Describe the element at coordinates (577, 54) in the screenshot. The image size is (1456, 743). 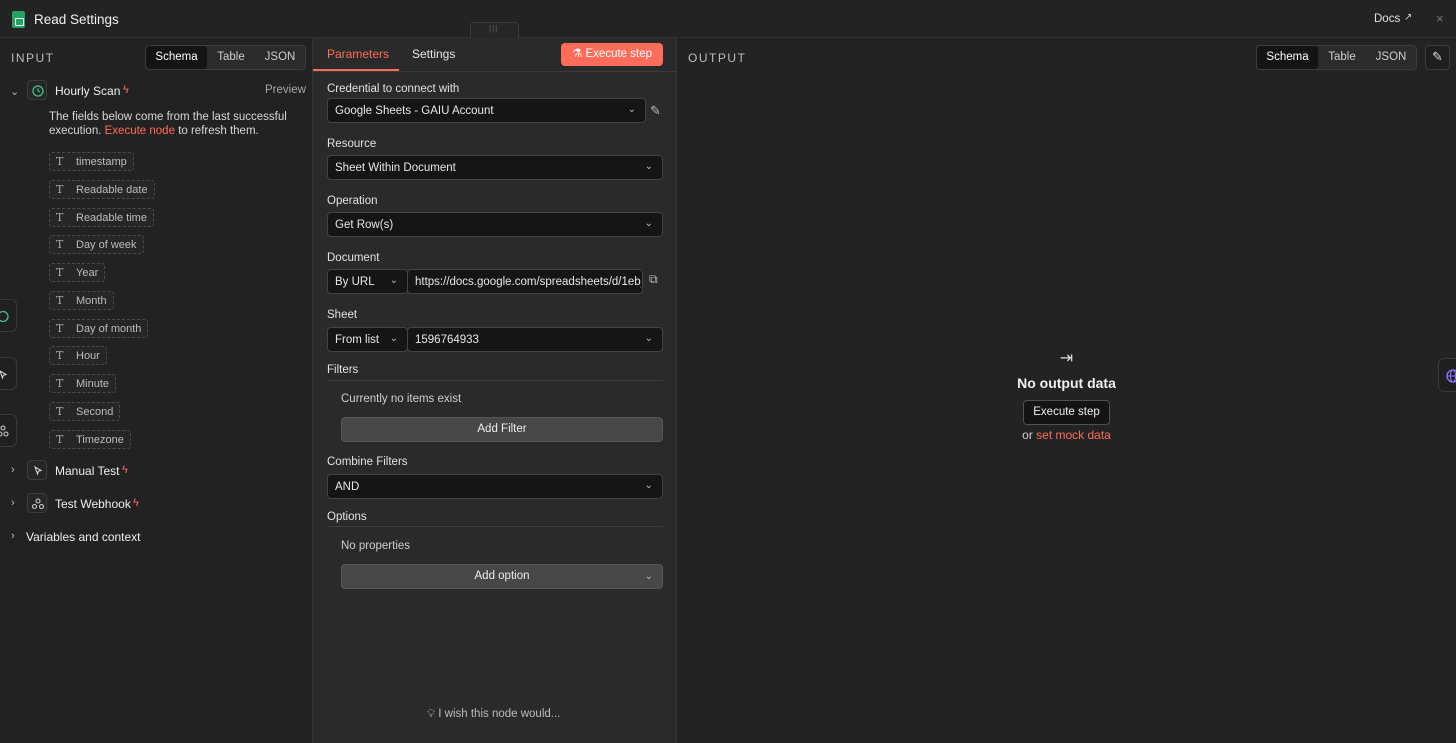
I see `flask-icon: ⚗` at that location.